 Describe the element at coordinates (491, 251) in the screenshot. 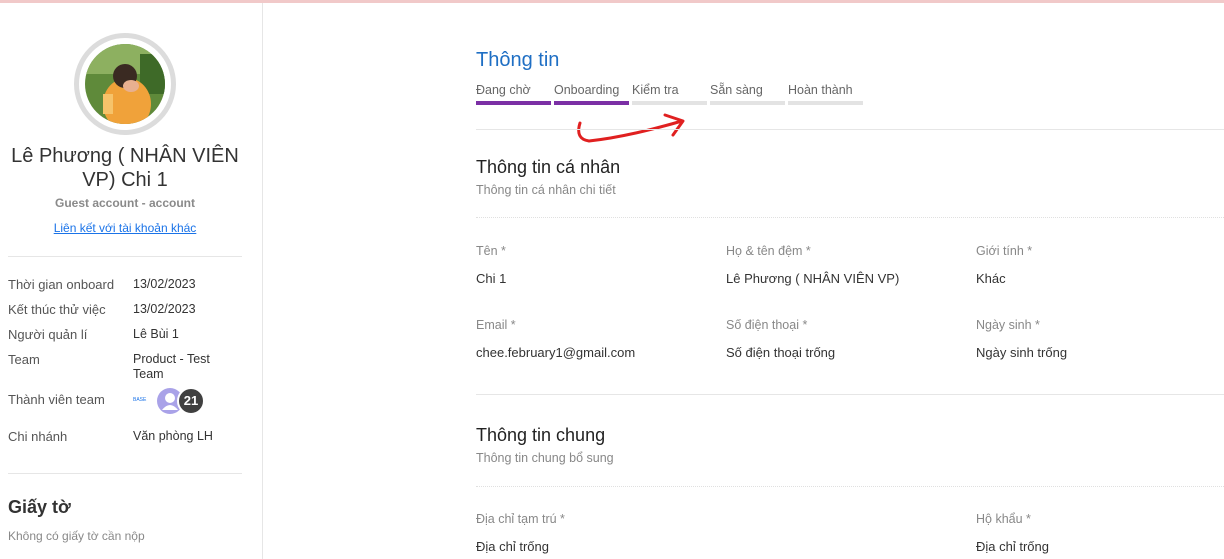

I see `first-name-label: Tên *` at that location.